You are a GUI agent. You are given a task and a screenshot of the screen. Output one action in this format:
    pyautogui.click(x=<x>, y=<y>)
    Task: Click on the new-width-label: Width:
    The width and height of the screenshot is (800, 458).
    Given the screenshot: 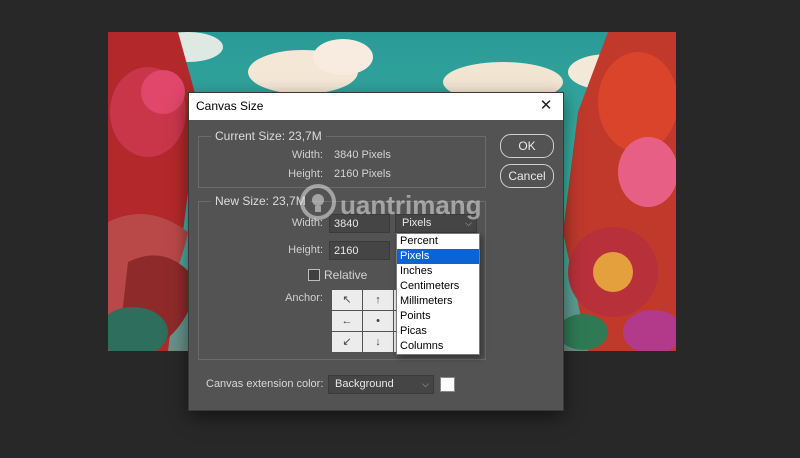 What is the action you would take?
    pyautogui.click(x=307, y=223)
    